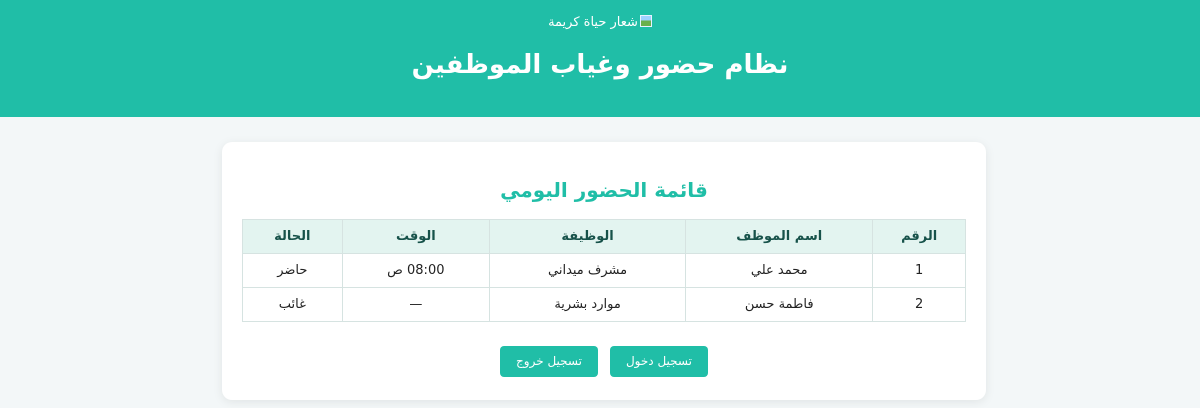 The width and height of the screenshot is (1200, 408). I want to click on check-out-button: تسجيل خروج, so click(549, 361).